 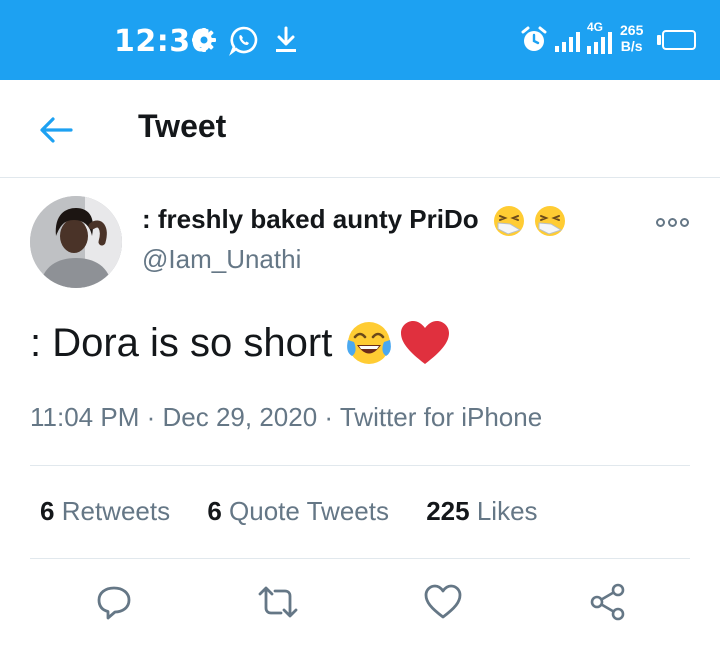 I want to click on more-options-button, so click(x=672, y=222).